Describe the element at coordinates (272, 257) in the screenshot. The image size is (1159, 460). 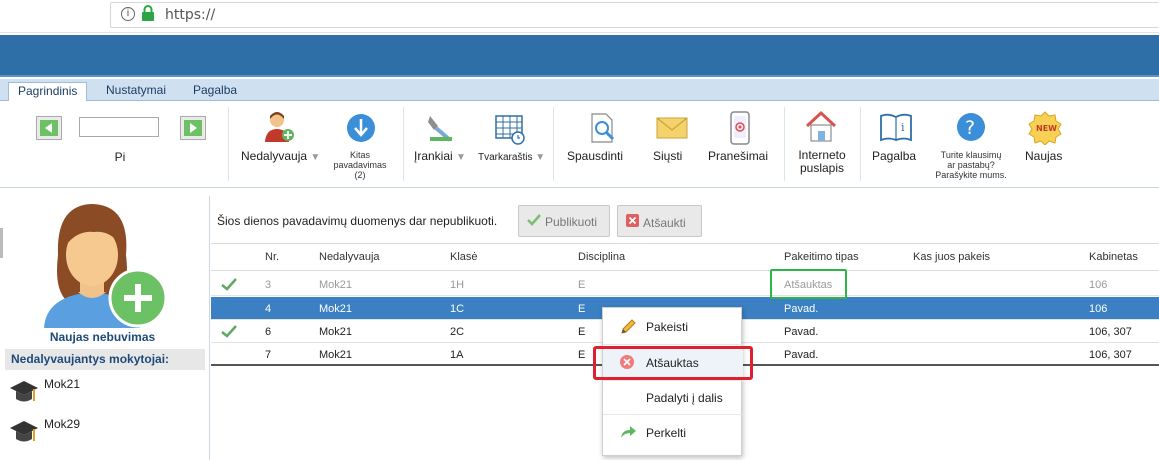
I see `col-header-nr: Nr.` at that location.